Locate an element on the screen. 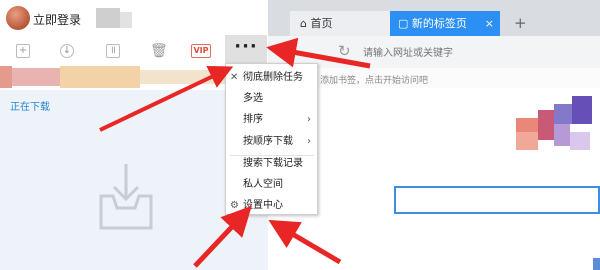 The height and width of the screenshot is (270, 600). tab-home-label: 首页 is located at coordinates (321, 23).